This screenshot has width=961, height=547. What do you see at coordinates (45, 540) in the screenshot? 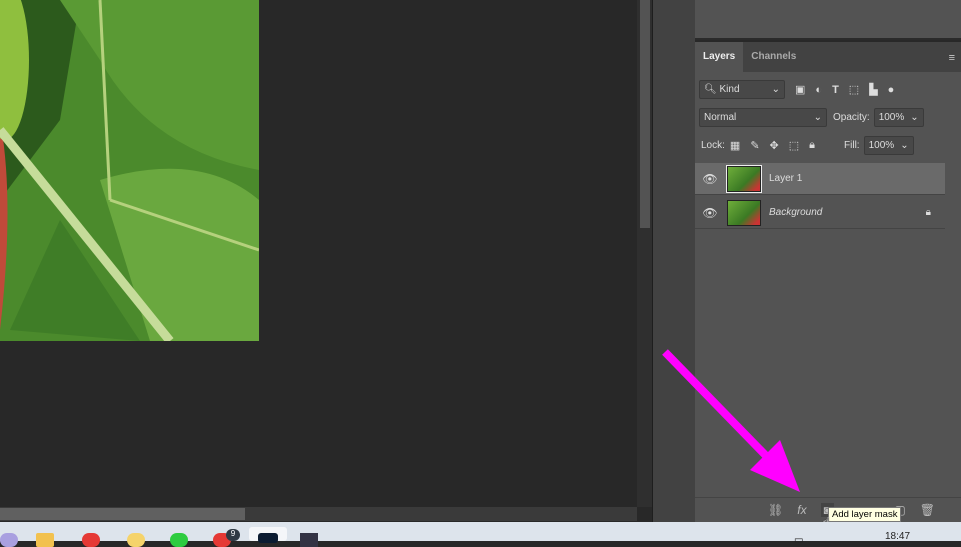
I see `folder-icon` at bounding box center [45, 540].